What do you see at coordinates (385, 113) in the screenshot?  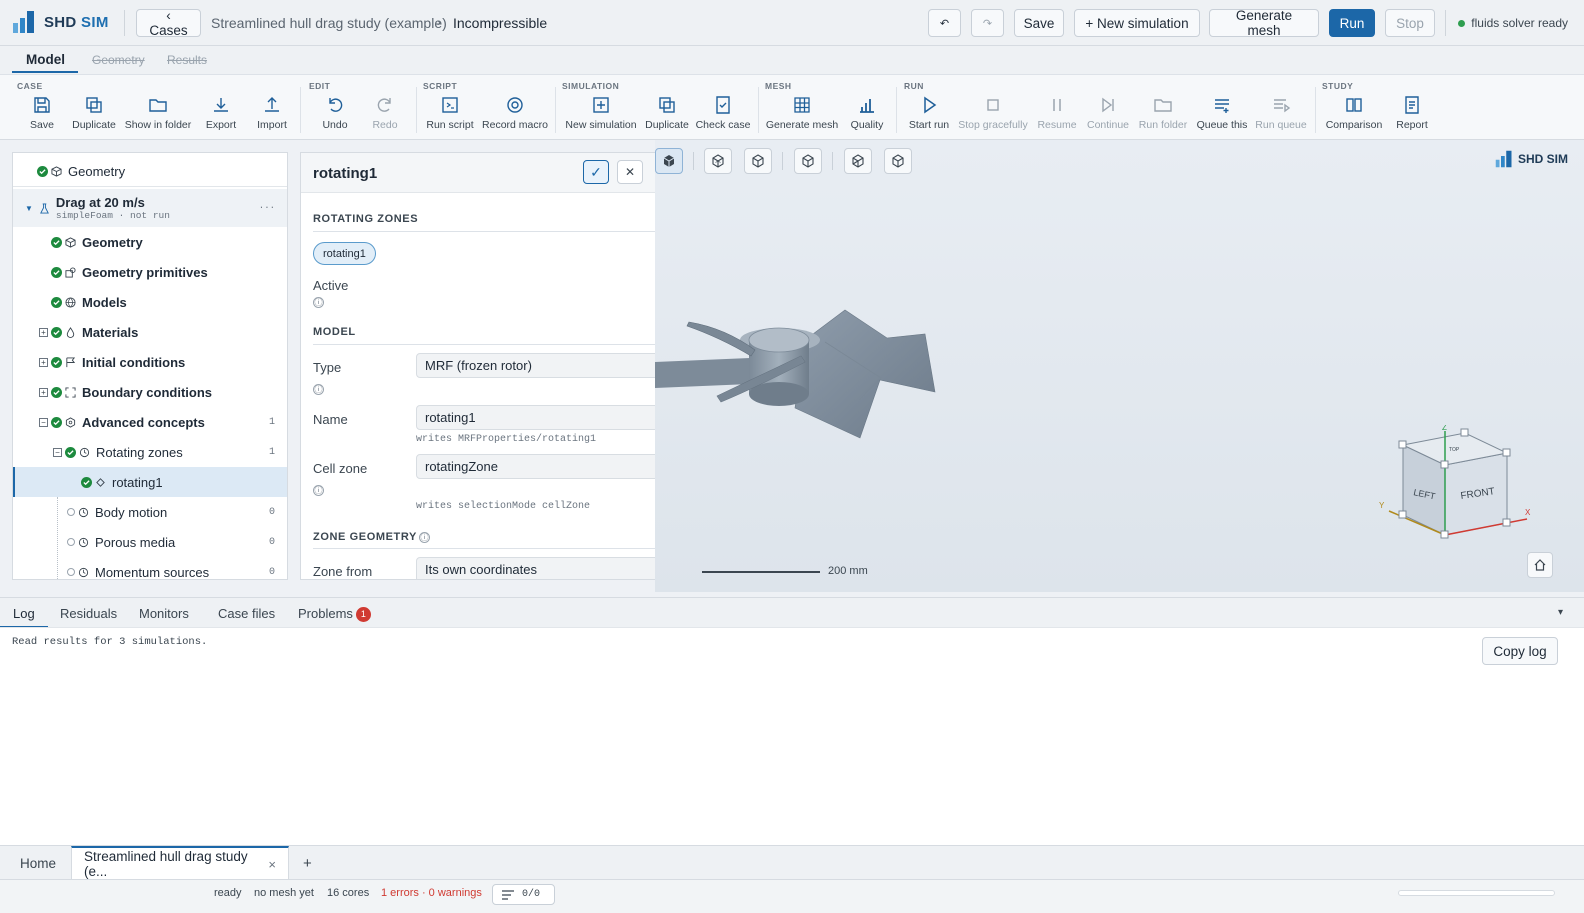 I see `ribbon-redo: Redo` at bounding box center [385, 113].